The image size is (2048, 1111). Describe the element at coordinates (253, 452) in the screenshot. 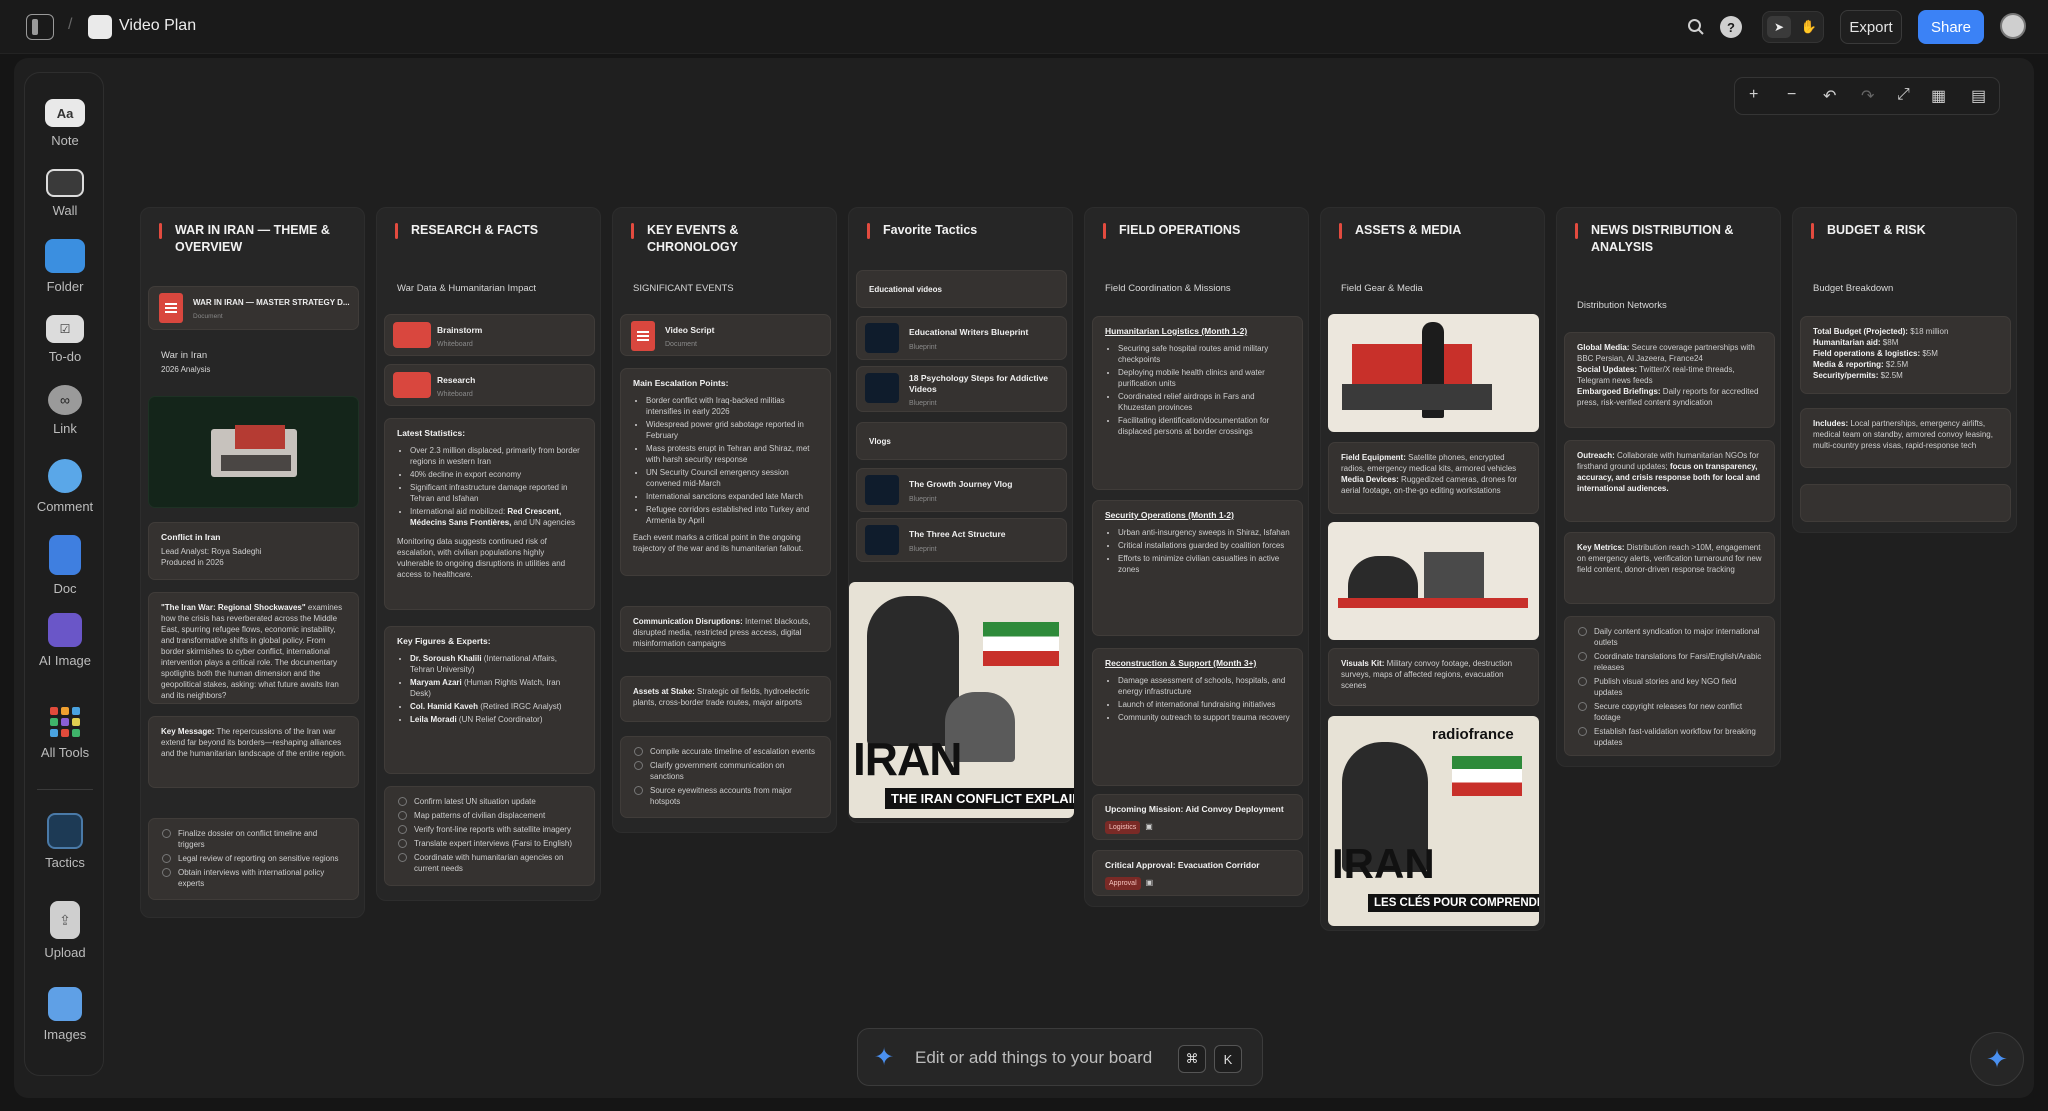

I see `image-war-scene` at that location.